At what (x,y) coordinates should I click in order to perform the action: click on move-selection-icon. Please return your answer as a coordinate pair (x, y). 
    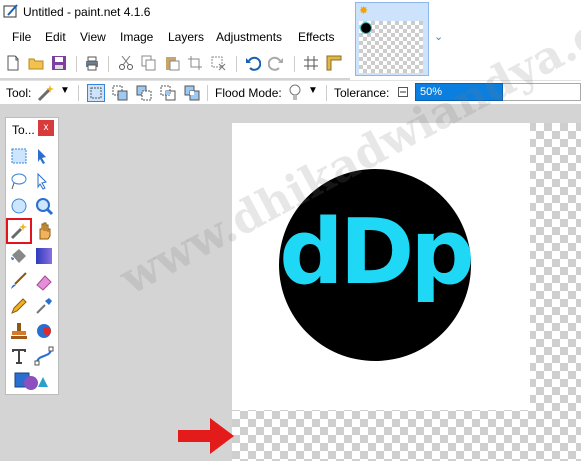
    Looking at the image, I should click on (44, 181).